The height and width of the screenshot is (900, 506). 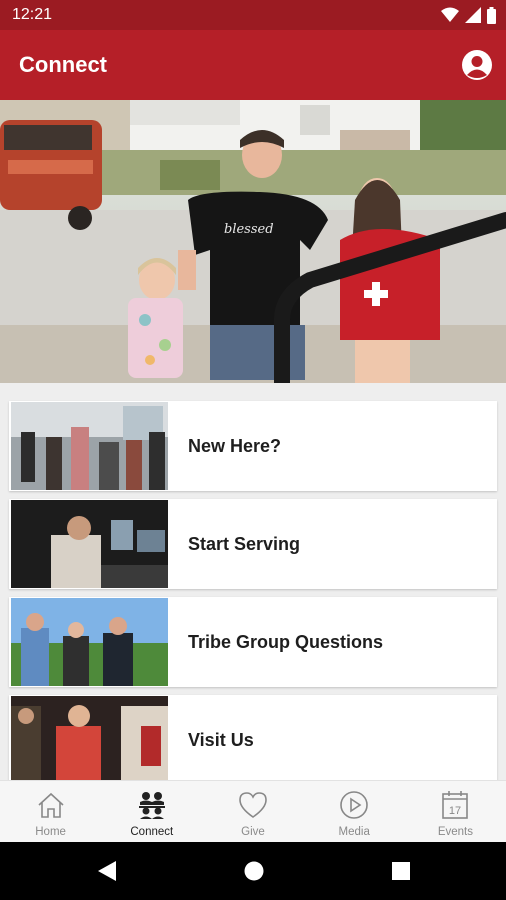 What do you see at coordinates (450, 14) in the screenshot?
I see `wifi-icon` at bounding box center [450, 14].